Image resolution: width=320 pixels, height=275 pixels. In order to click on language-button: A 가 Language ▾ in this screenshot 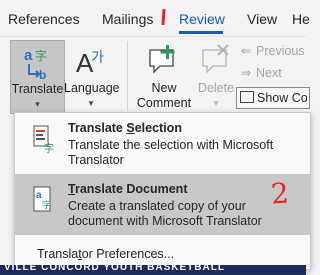, I will do `click(92, 77)`.